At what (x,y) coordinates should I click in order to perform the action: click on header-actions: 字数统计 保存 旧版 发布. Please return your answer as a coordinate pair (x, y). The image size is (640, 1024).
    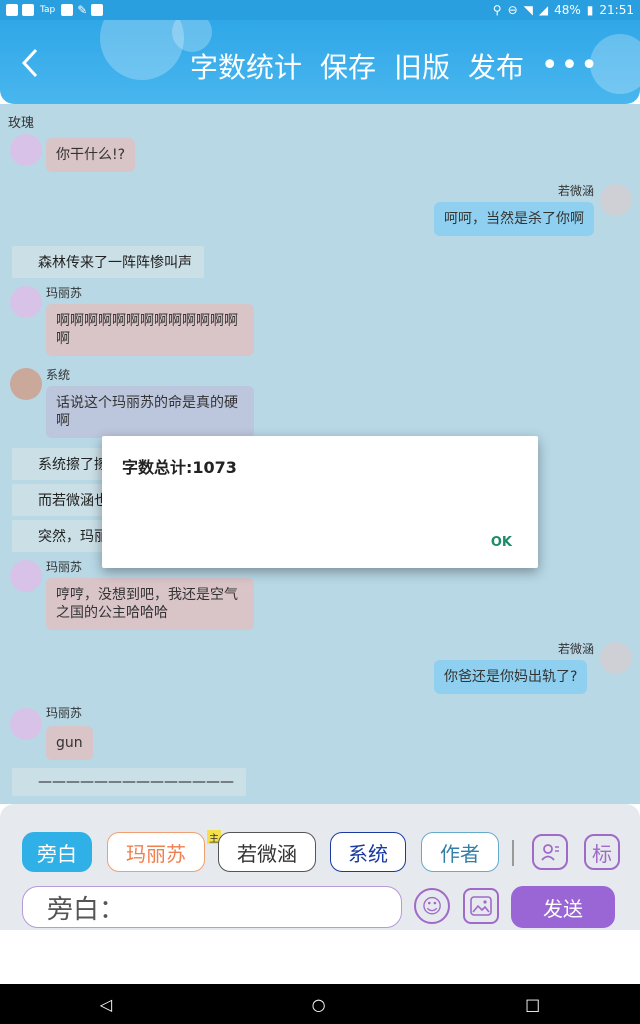
    Looking at the image, I should click on (357, 66).